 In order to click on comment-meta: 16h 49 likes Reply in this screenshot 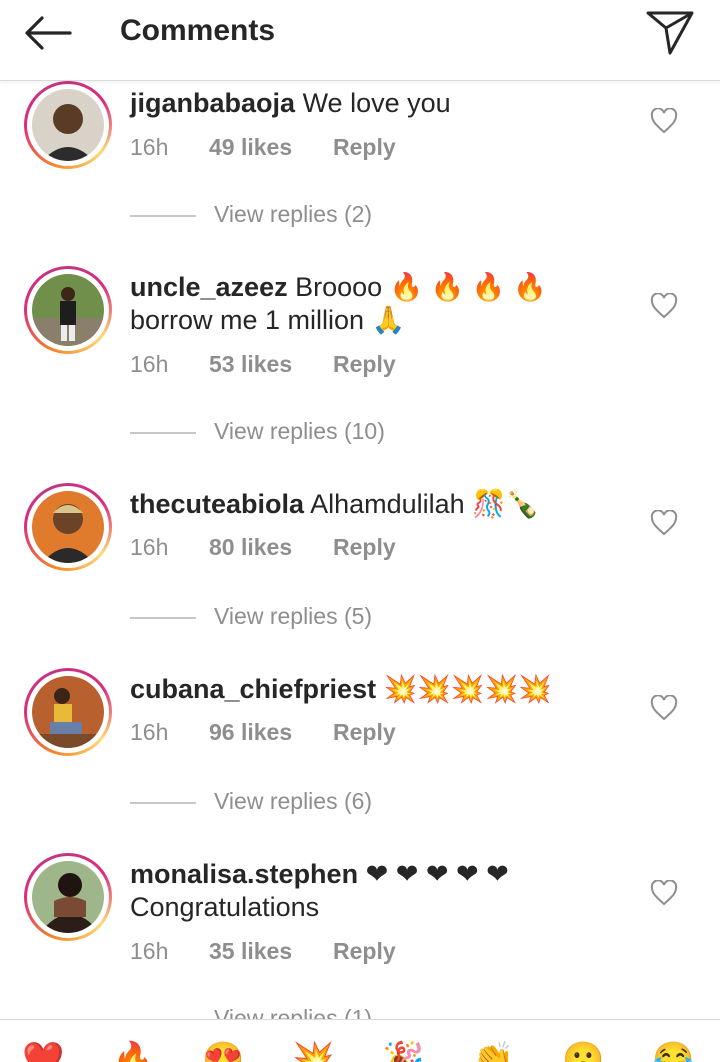, I will do `click(263, 147)`.